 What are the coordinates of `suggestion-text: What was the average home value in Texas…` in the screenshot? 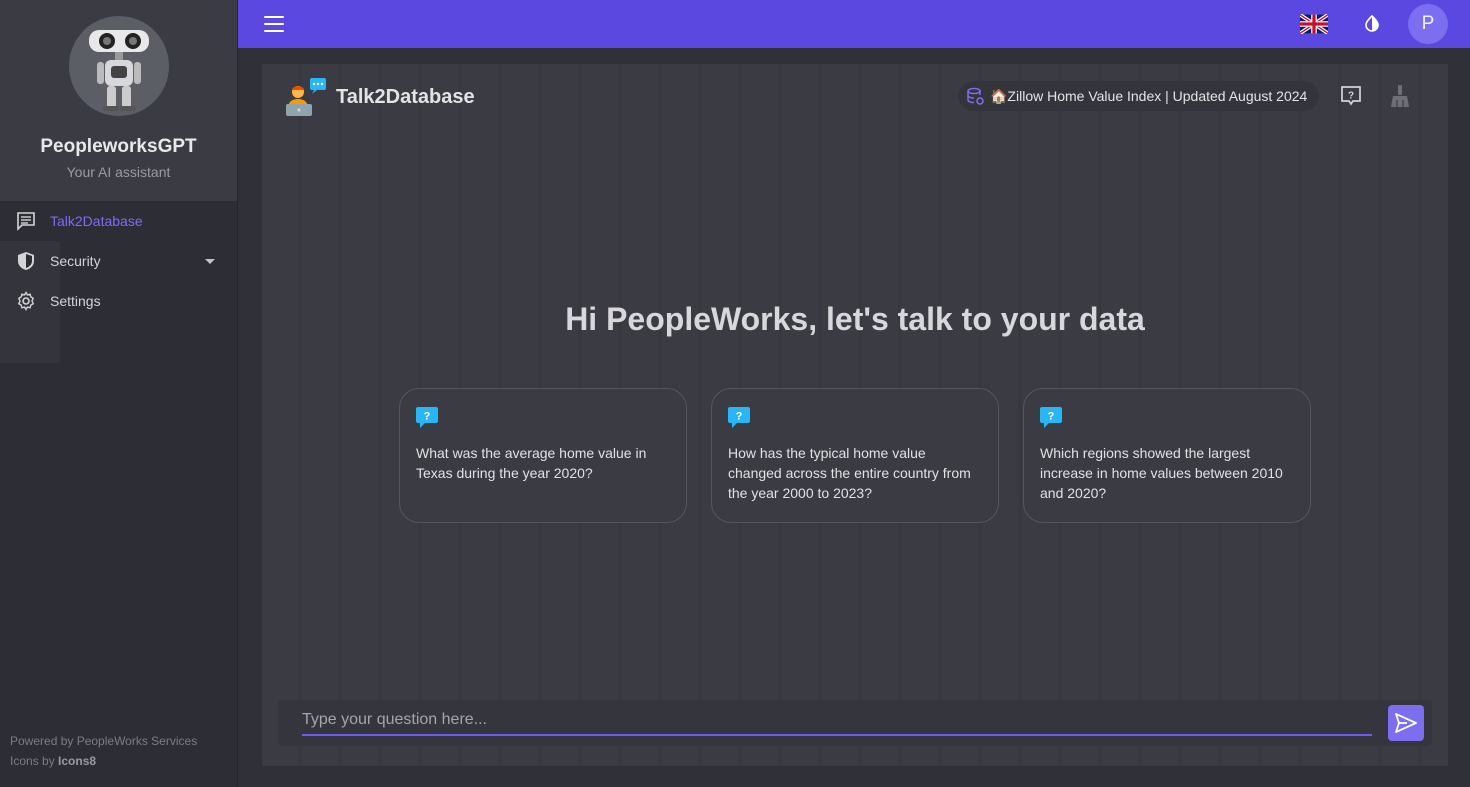 It's located at (531, 463).